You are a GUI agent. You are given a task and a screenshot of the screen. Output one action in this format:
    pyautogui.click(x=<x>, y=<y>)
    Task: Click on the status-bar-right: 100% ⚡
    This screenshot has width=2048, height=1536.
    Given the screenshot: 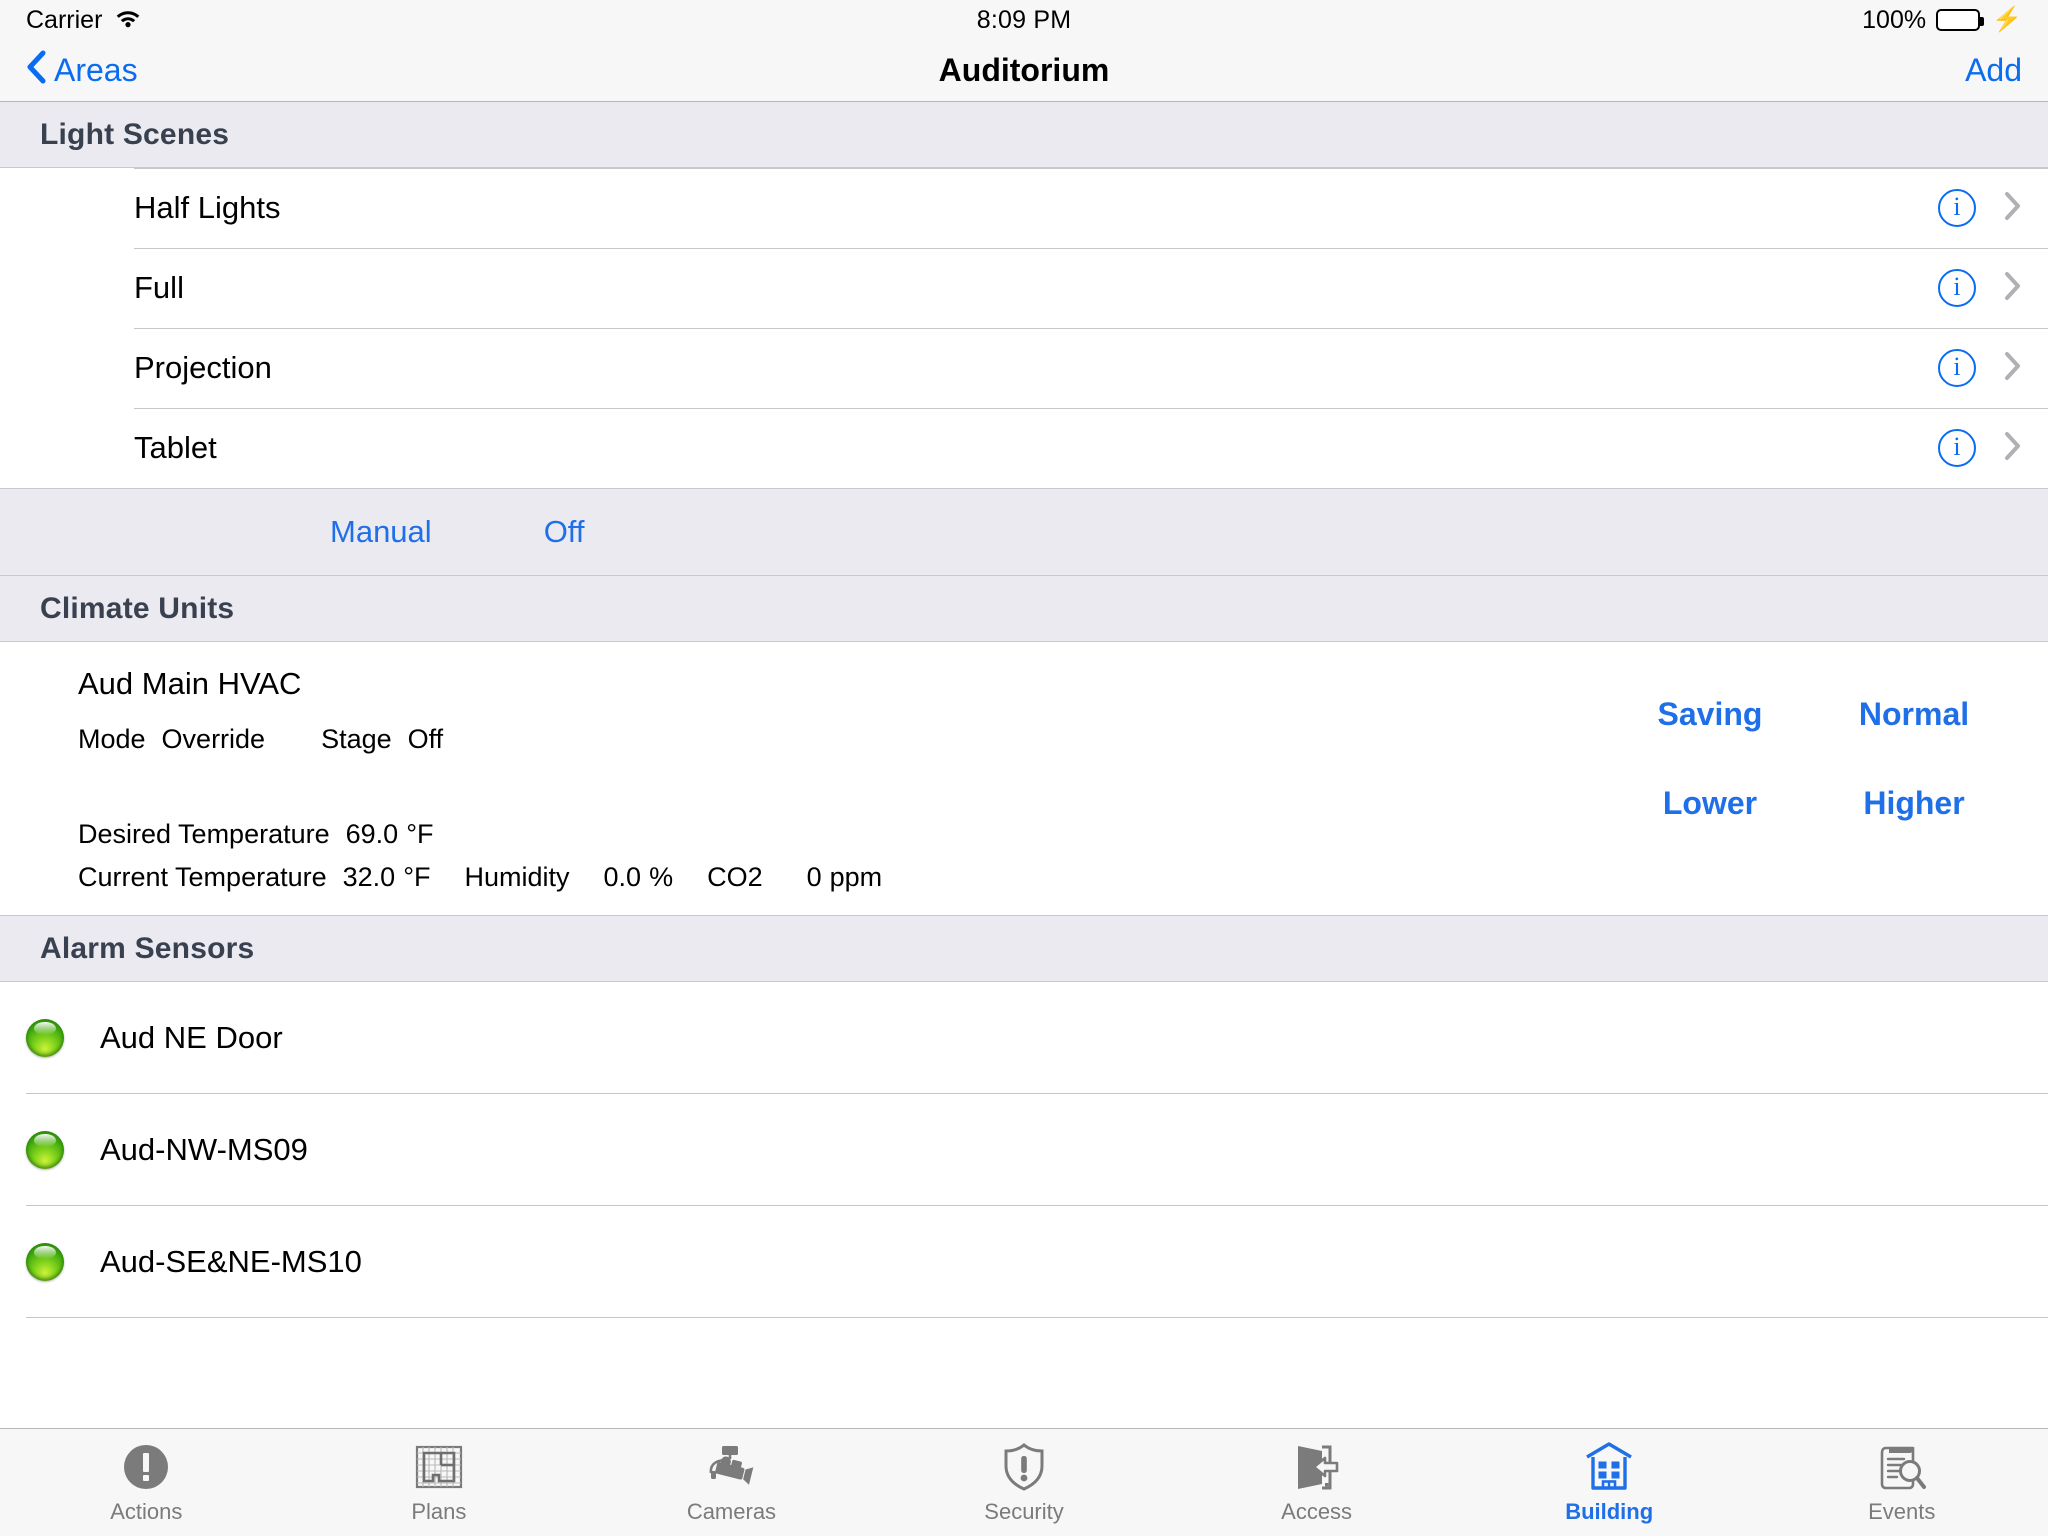 What is the action you would take?
    pyautogui.click(x=1942, y=20)
    